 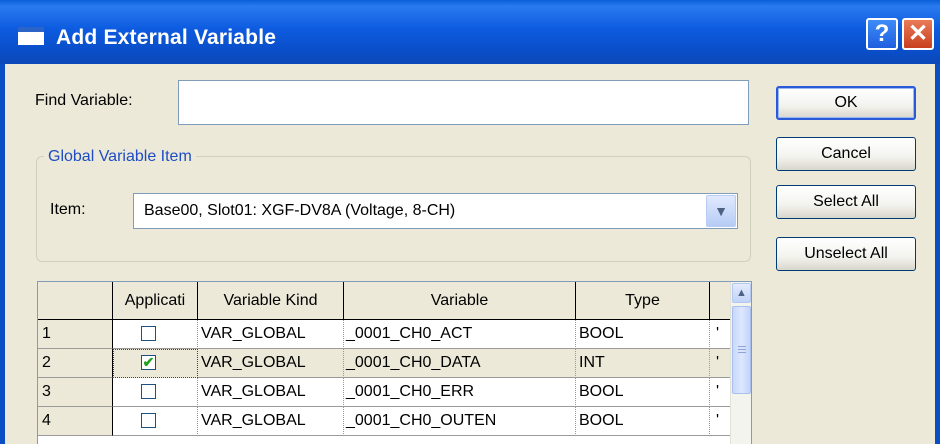 I want to click on dialog-title: Add External Variable, so click(x=166, y=37).